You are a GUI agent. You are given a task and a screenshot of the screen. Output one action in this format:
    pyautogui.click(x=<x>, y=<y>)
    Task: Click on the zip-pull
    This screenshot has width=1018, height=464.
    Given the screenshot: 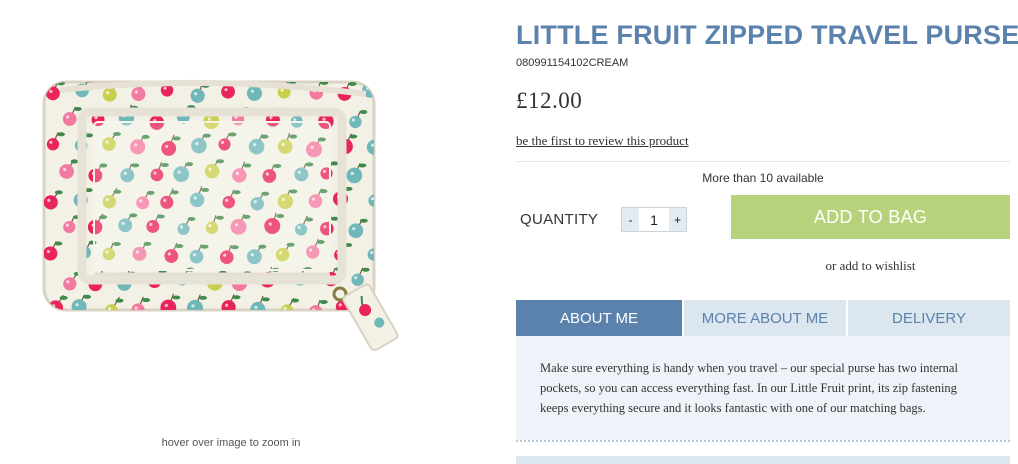 What is the action you would take?
    pyautogui.click(x=370, y=317)
    